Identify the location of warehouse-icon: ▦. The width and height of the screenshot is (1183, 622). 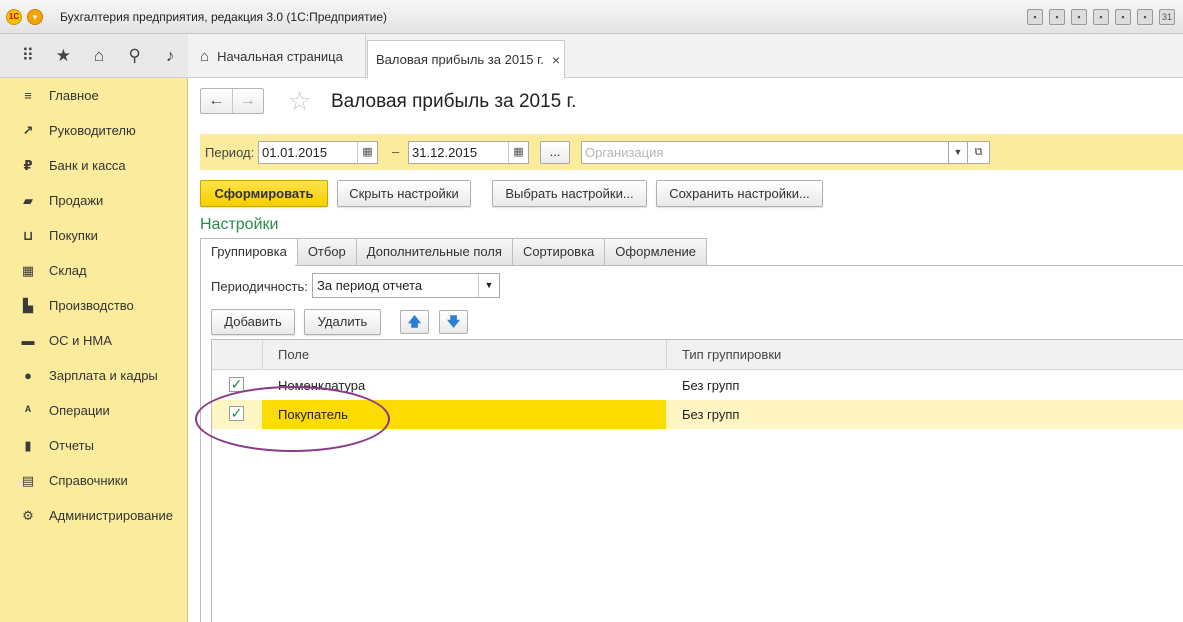
(28, 270).